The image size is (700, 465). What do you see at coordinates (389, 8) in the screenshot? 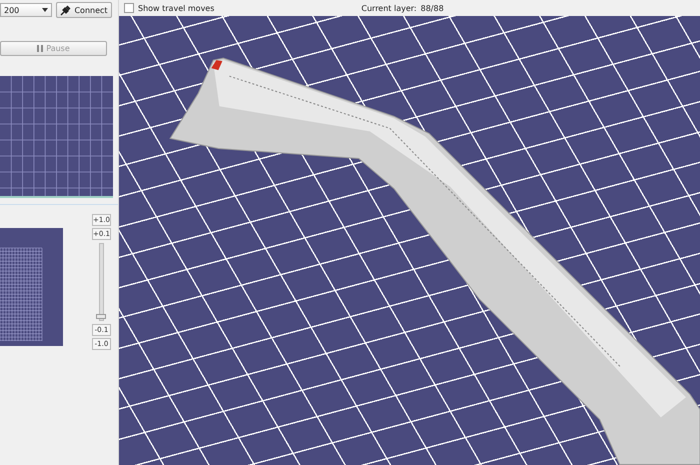
I see `current-layer-label: Current layer:` at bounding box center [389, 8].